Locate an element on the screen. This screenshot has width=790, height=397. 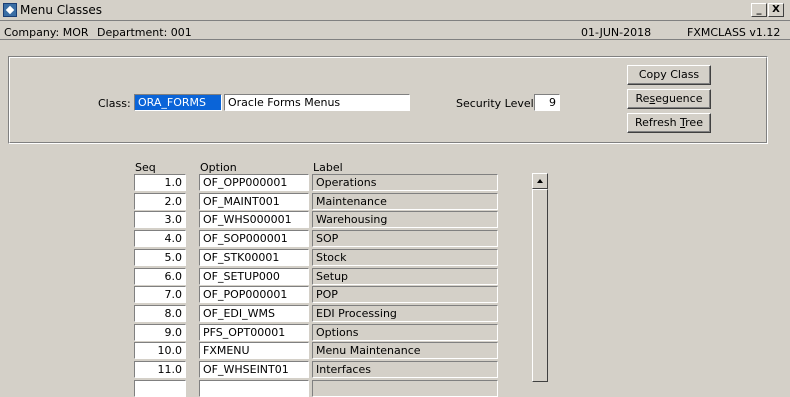
label-cell: Operations is located at coordinates (405, 182).